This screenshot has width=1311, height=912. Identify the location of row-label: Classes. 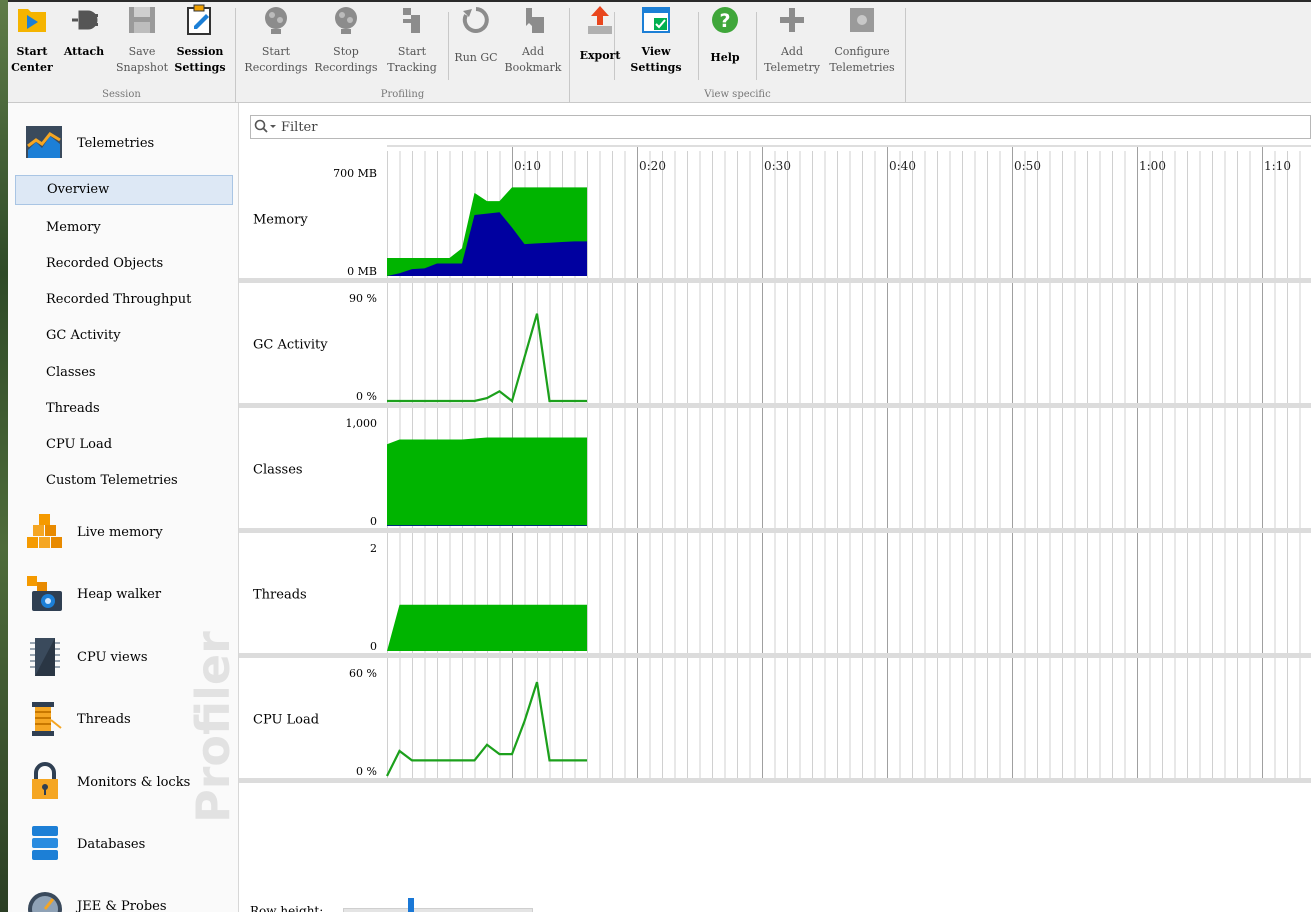
(278, 470).